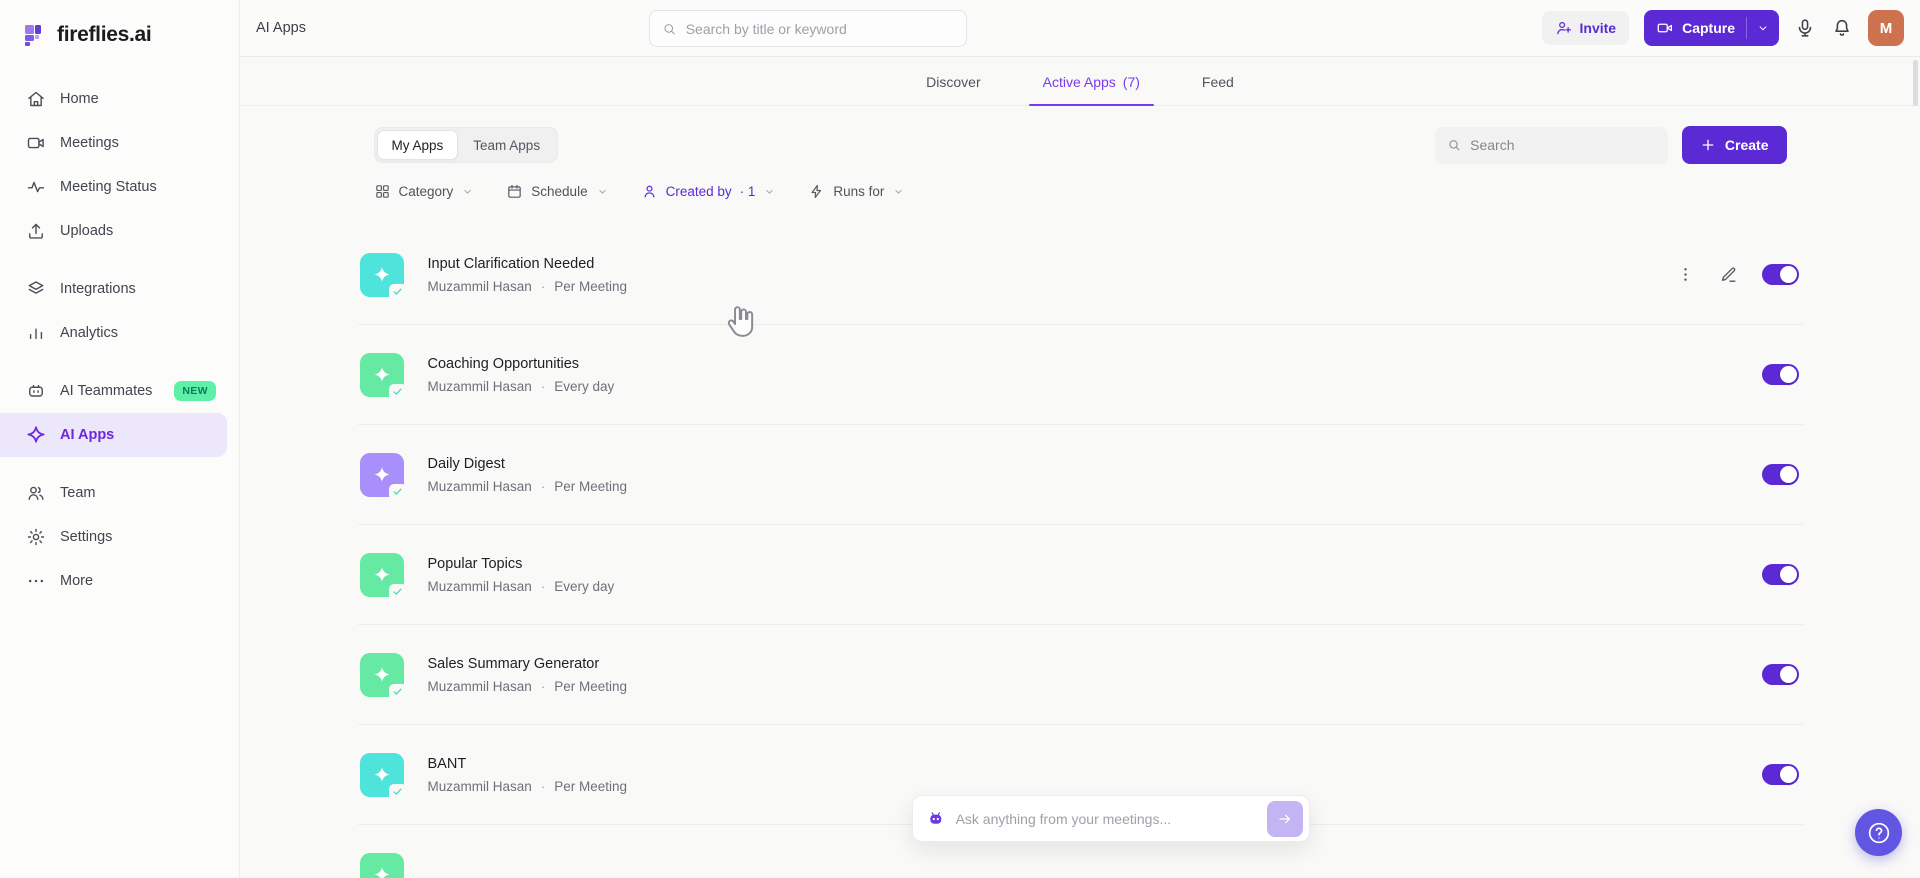 The height and width of the screenshot is (878, 1920). I want to click on sidebar-item-integrations: Integrations, so click(113, 289).